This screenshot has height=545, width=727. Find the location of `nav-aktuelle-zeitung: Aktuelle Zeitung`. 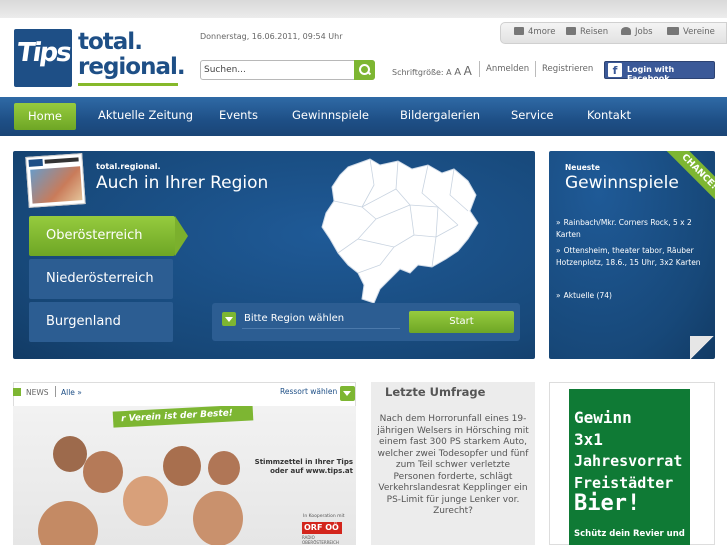

nav-aktuelle-zeitung: Aktuelle Zeitung is located at coordinates (145, 115).